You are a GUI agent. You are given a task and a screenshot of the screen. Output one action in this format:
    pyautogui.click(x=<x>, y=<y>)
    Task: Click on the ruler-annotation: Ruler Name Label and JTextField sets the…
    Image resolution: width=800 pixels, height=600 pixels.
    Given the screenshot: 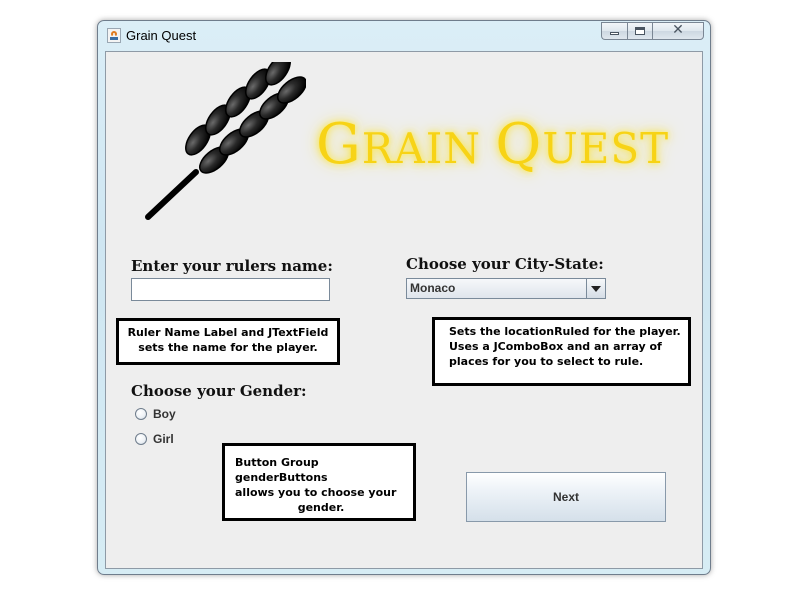 What is the action you would take?
    pyautogui.click(x=228, y=341)
    